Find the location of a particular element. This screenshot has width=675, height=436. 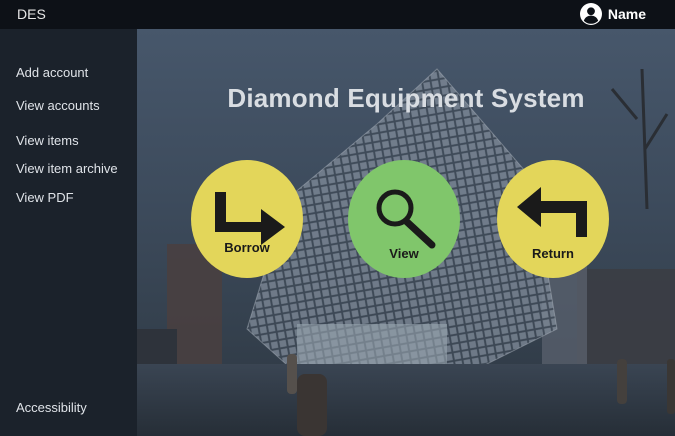

page-title: Diamond Equipment System is located at coordinates (406, 98).